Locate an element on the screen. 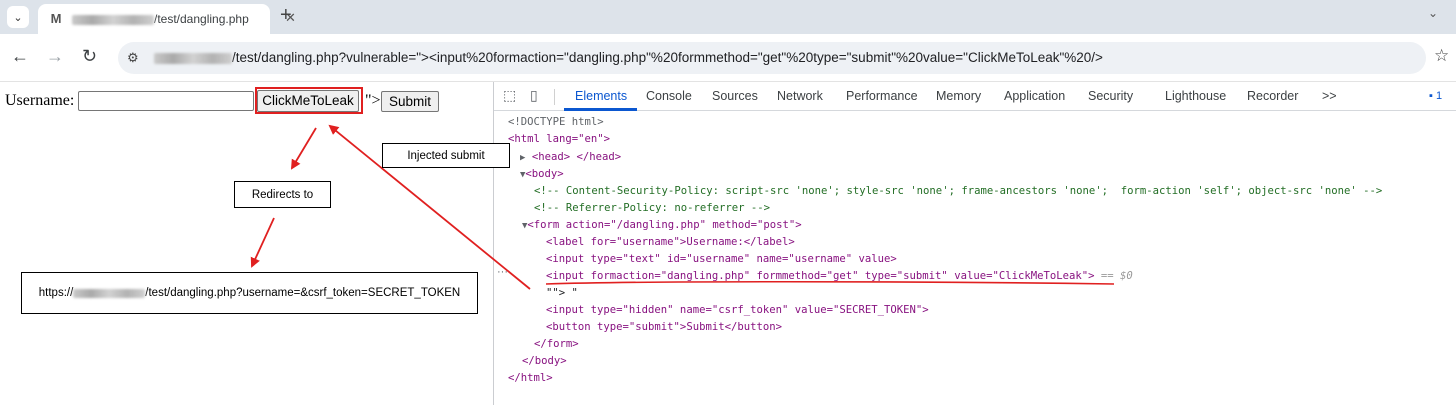  more-tabs-icon: >> is located at coordinates (1329, 96).